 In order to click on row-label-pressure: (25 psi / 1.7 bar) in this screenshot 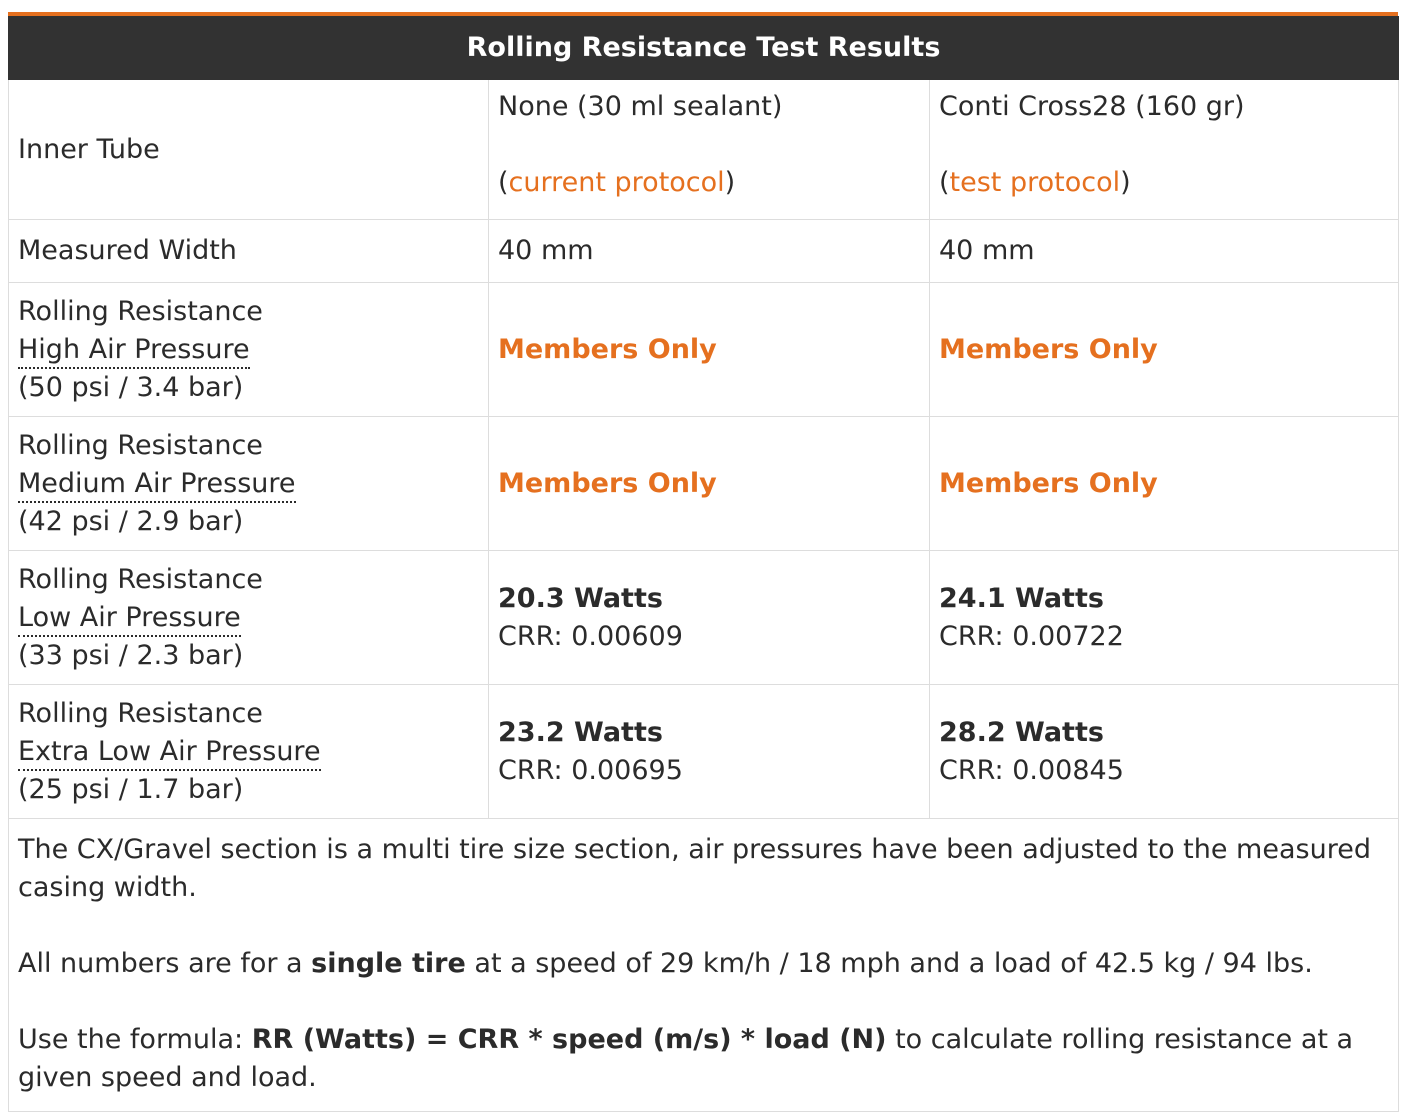, I will do `click(131, 789)`.